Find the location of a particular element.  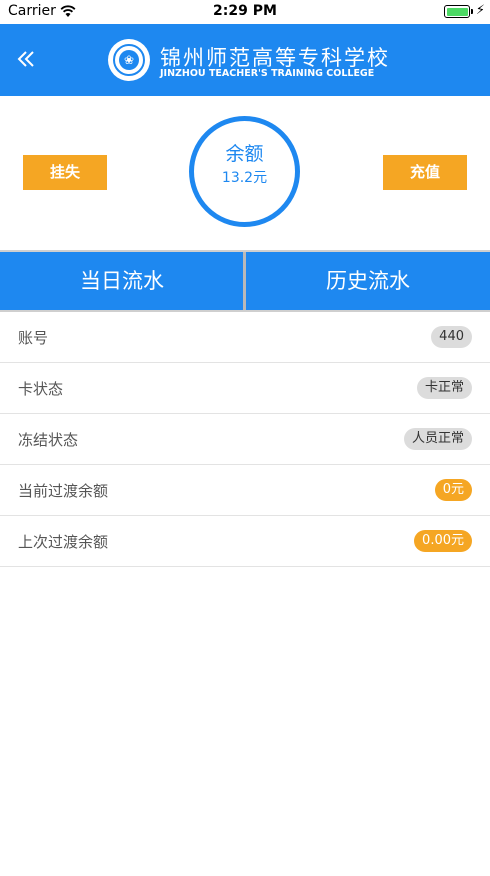

tab-history-transactions: 历史流水 is located at coordinates (368, 281).